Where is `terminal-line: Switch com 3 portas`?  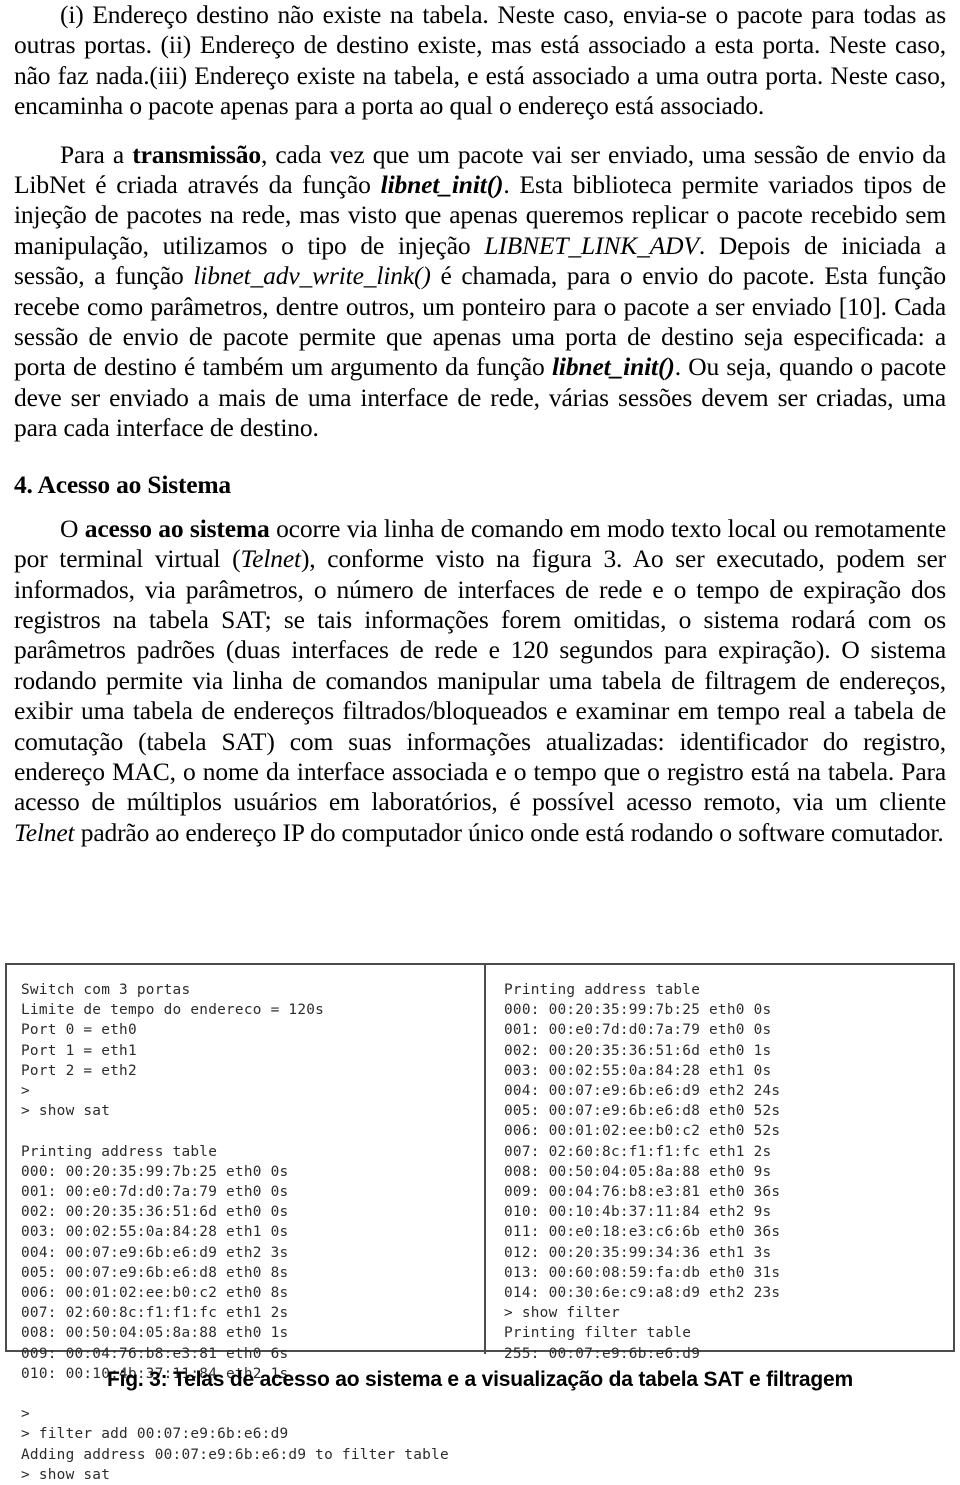 terminal-line: Switch com 3 portas is located at coordinates (106, 990).